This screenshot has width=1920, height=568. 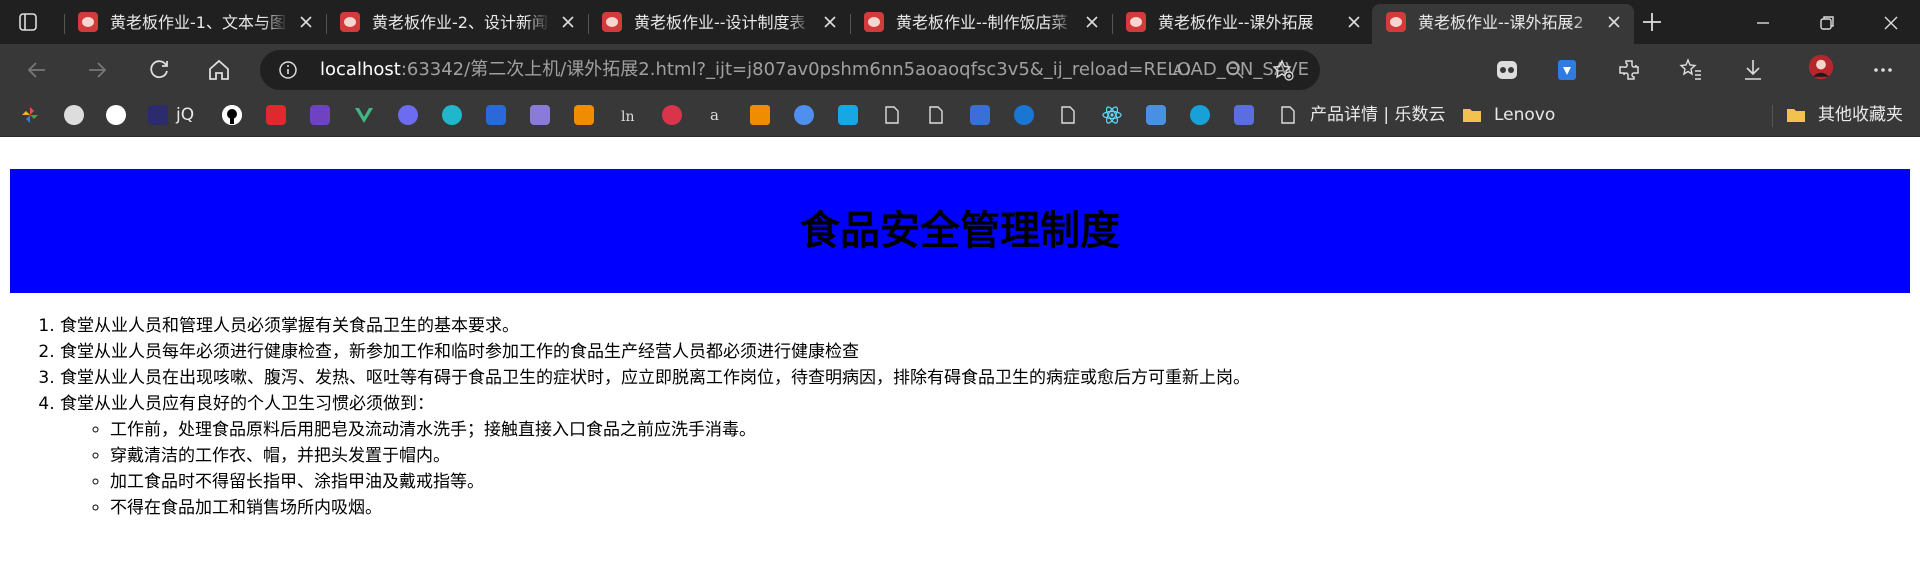 What do you see at coordinates (1763, 23) in the screenshot?
I see `minimize-icon` at bounding box center [1763, 23].